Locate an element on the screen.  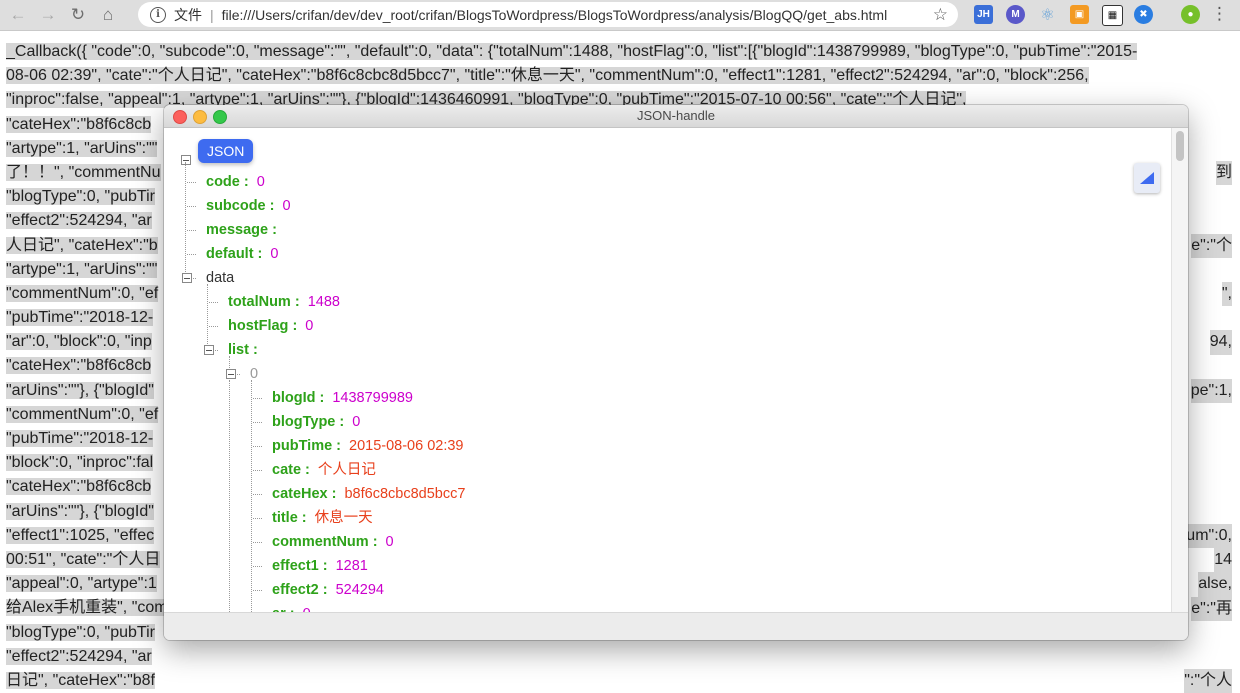
raw-line-tail: e":"个 is located at coordinates (1211, 245).